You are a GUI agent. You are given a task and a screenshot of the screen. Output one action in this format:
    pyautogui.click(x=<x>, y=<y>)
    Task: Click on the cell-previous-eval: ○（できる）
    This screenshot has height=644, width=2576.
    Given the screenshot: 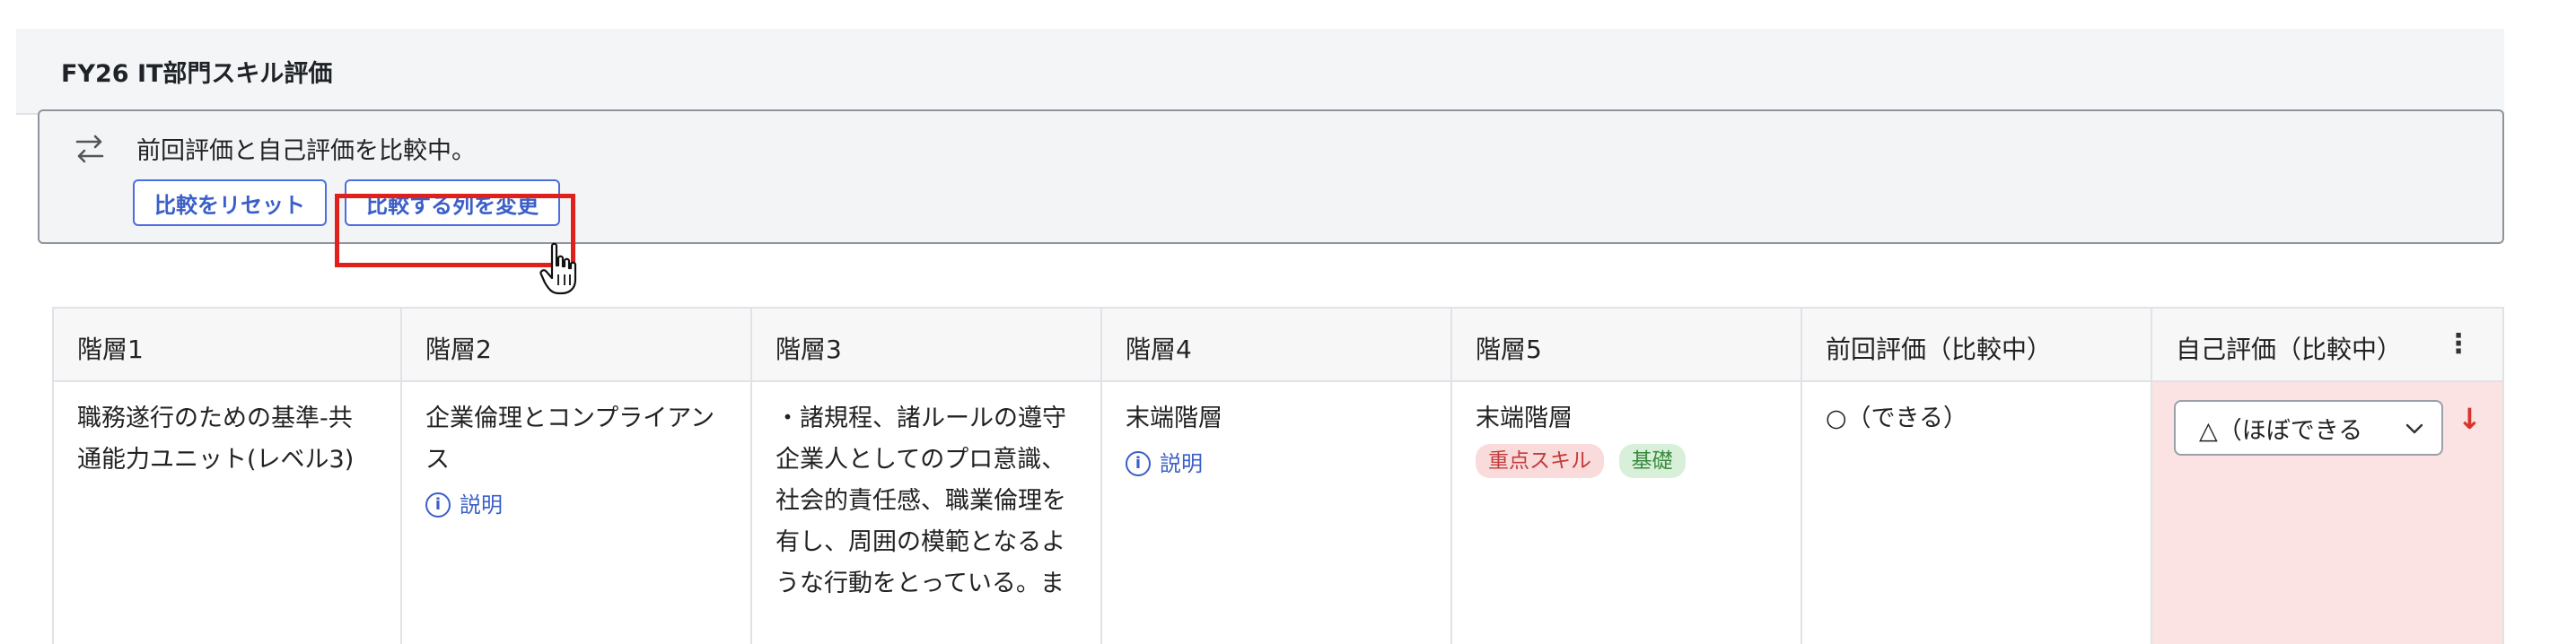 What is the action you would take?
    pyautogui.click(x=1977, y=513)
    